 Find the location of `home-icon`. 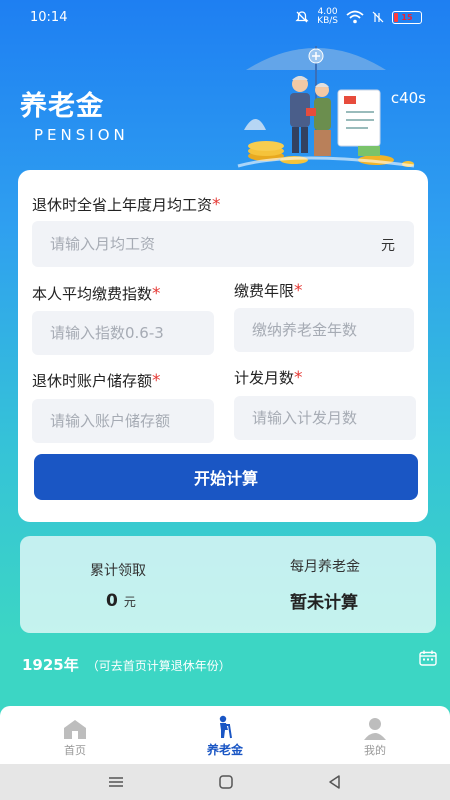

home-icon is located at coordinates (75, 729).